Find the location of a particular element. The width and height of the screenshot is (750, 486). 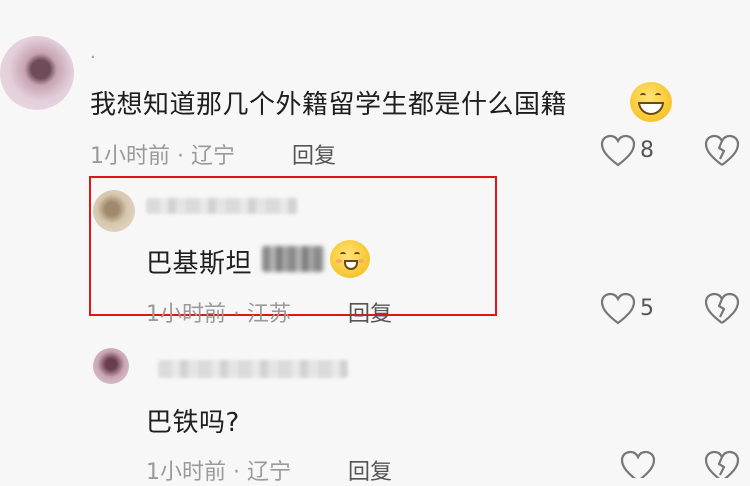

comment-text: 巴铁吗? is located at coordinates (193, 423).